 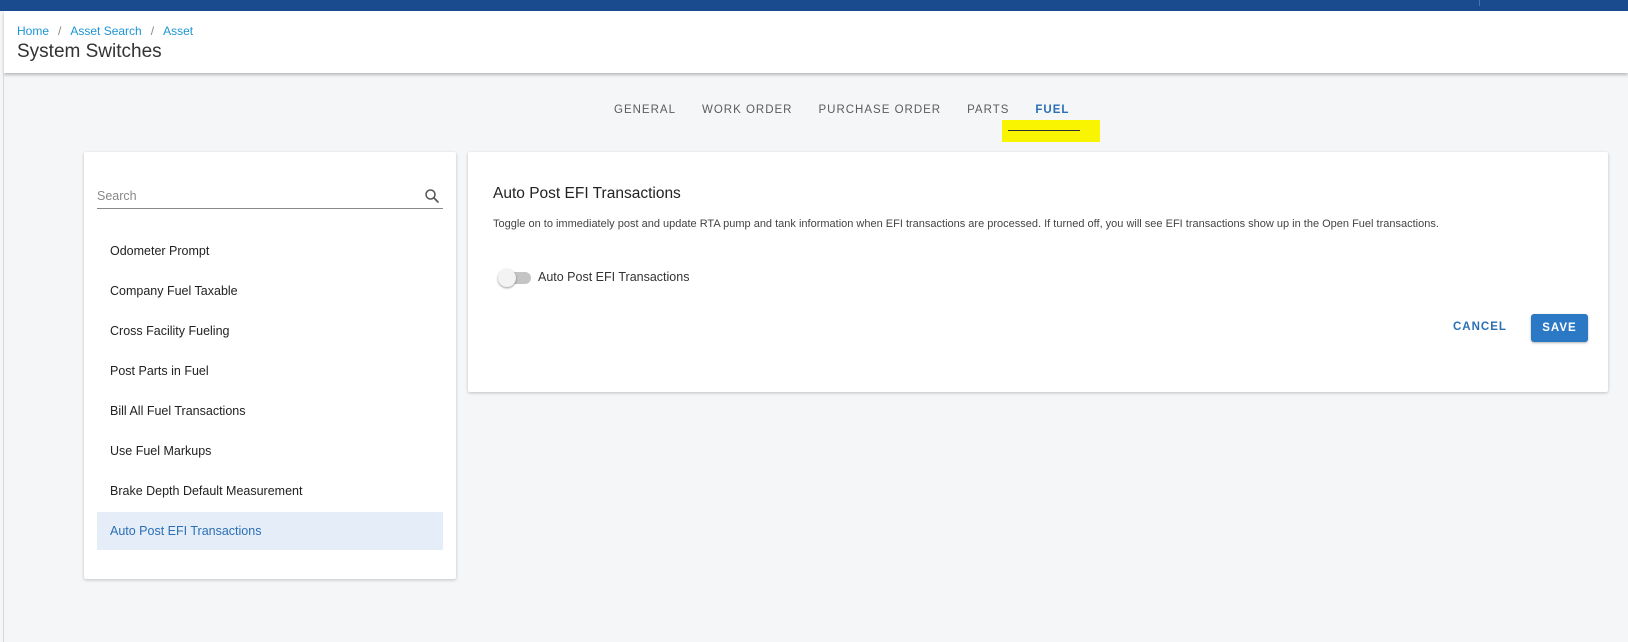 What do you see at coordinates (33, 31) in the screenshot?
I see `breadcrumb-home: Home` at bounding box center [33, 31].